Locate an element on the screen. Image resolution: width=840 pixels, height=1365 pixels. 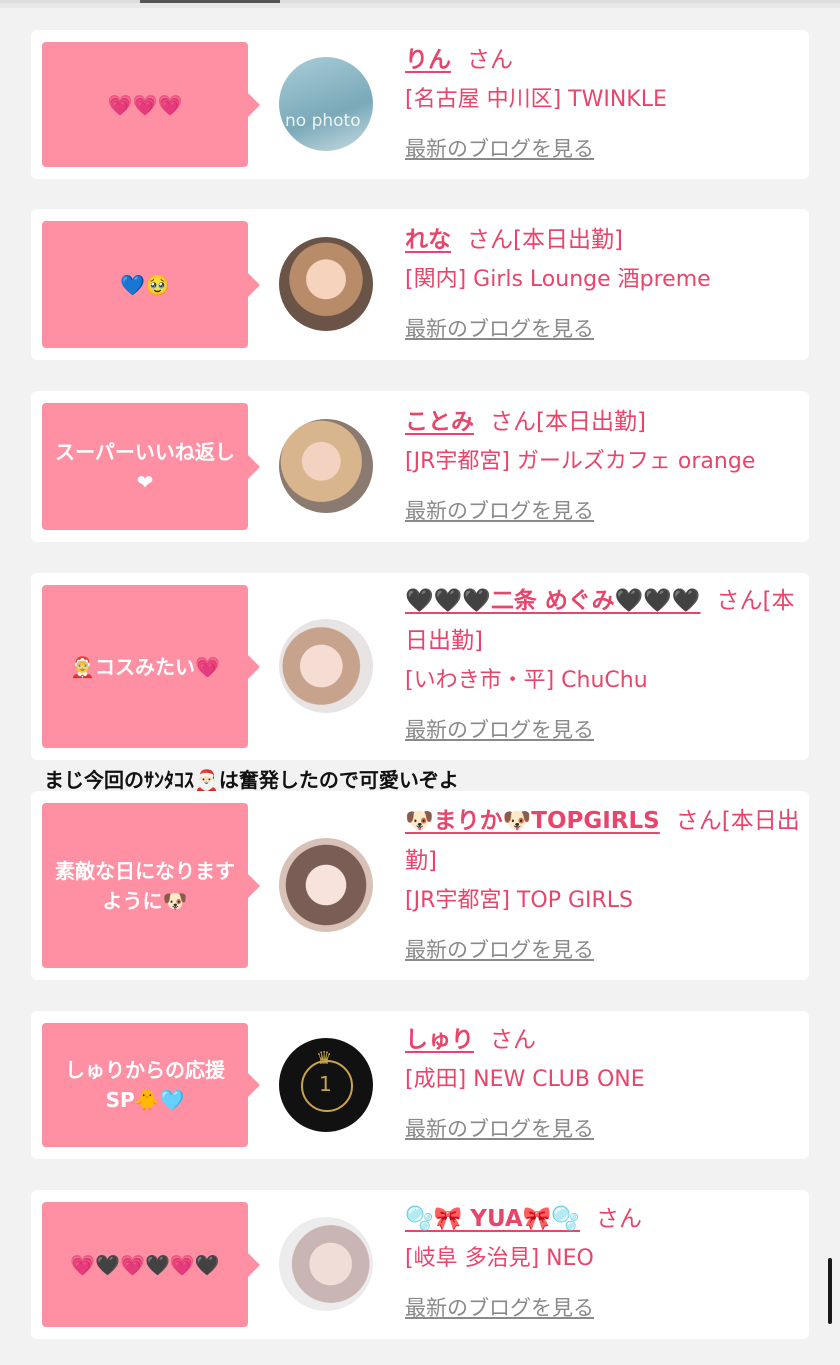
girl-name-link: ことみ is located at coordinates (439, 422).